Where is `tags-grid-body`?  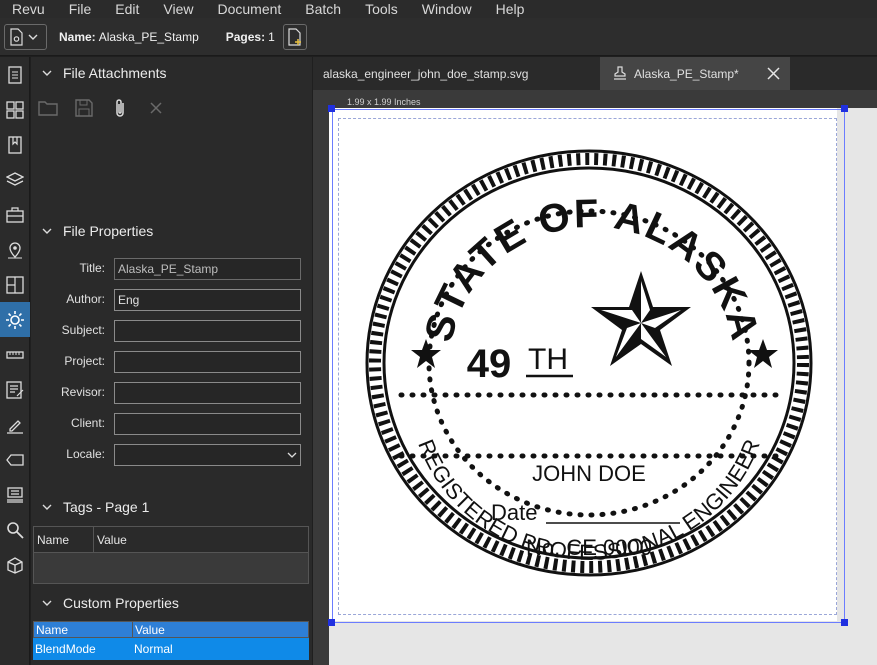
tags-grid-body is located at coordinates (171, 568).